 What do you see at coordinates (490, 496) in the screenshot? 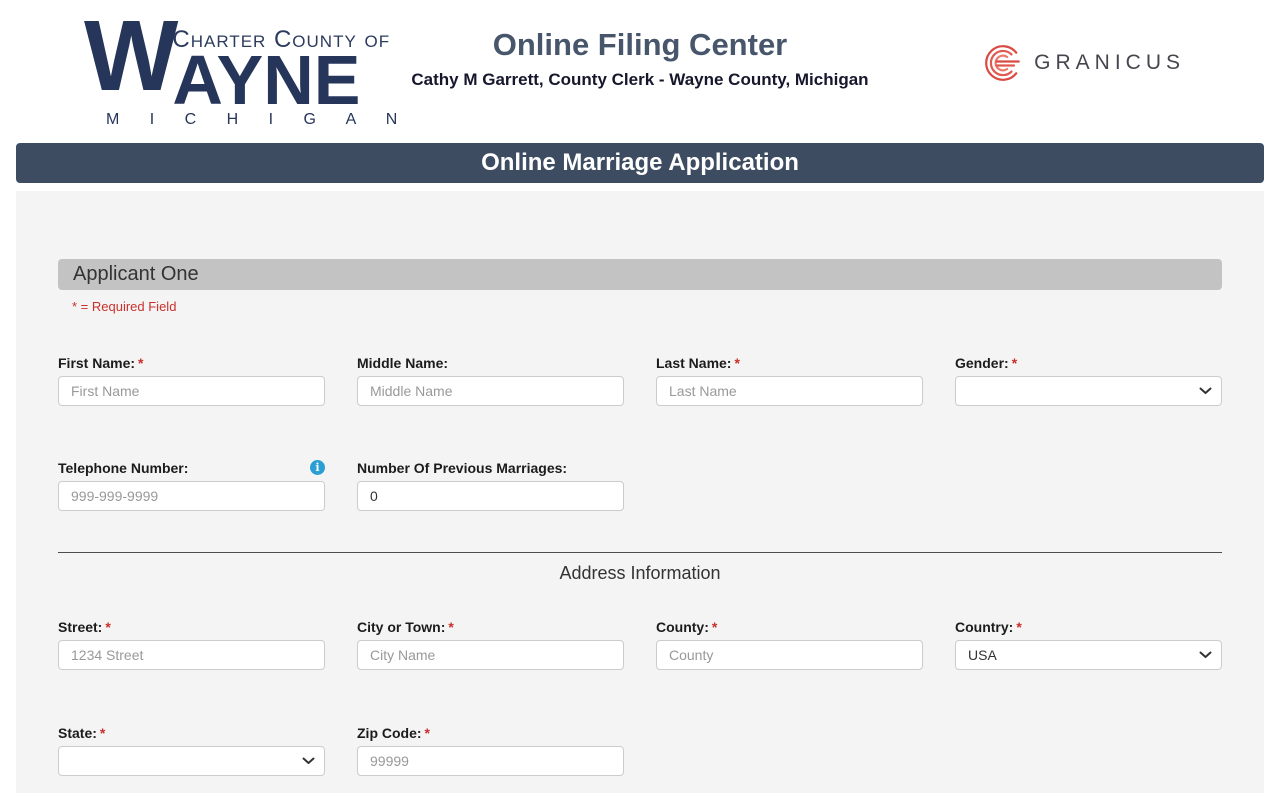
I see `previous-marriages-input` at bounding box center [490, 496].